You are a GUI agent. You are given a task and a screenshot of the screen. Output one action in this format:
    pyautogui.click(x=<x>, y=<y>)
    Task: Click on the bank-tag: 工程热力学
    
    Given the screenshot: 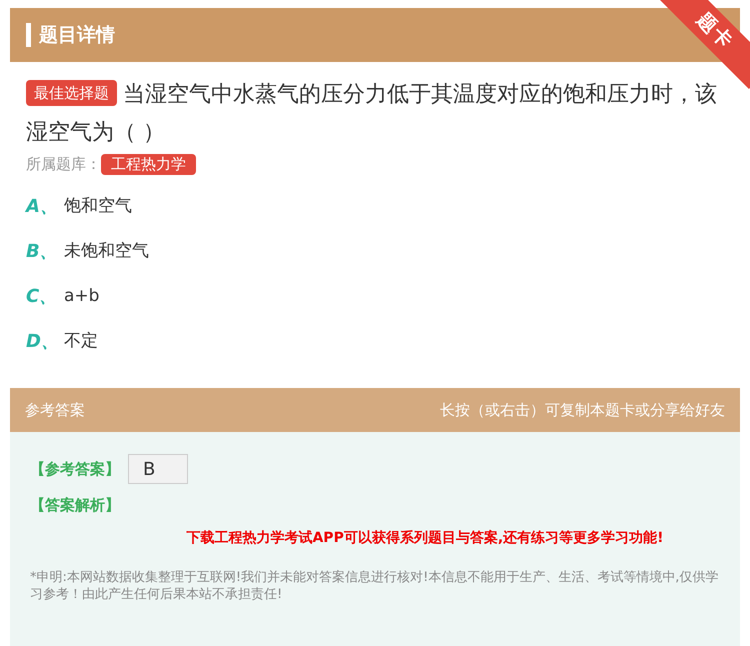 What is the action you would take?
    pyautogui.click(x=148, y=164)
    